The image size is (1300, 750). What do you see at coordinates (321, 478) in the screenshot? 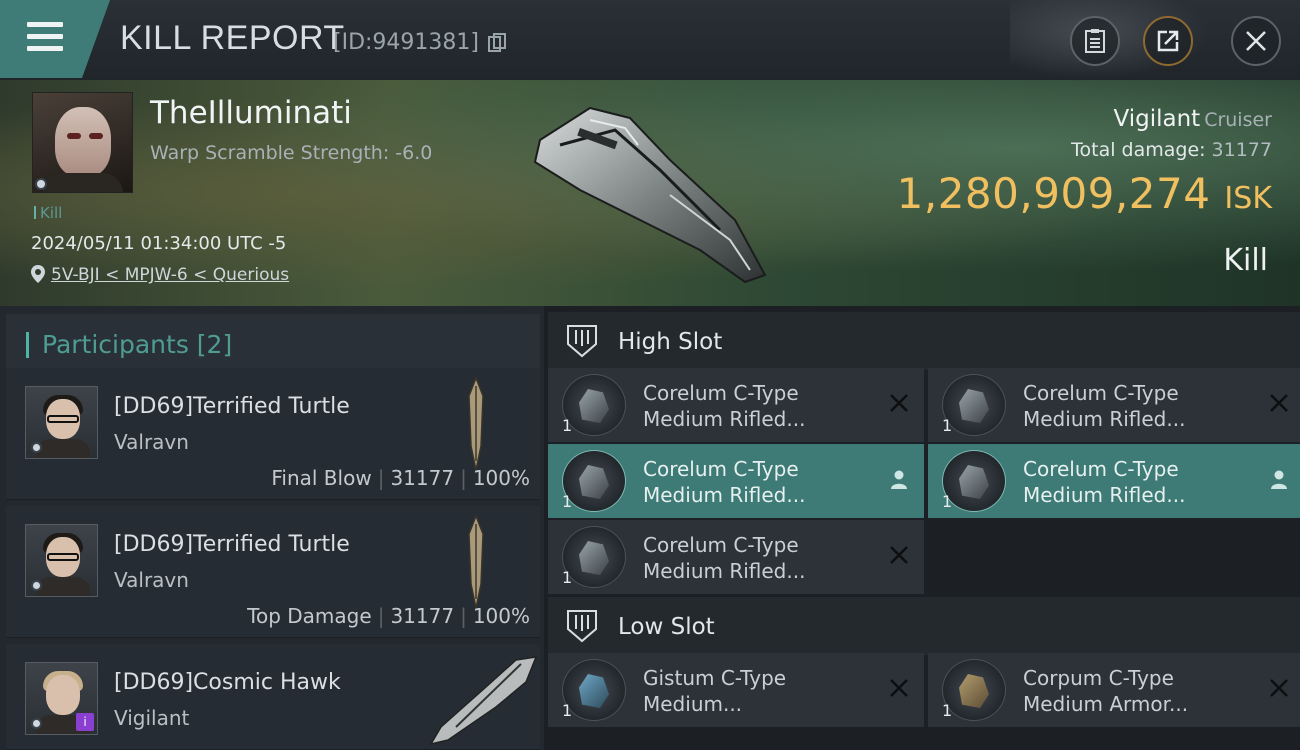
I see `participant-role: Final Blow` at bounding box center [321, 478].